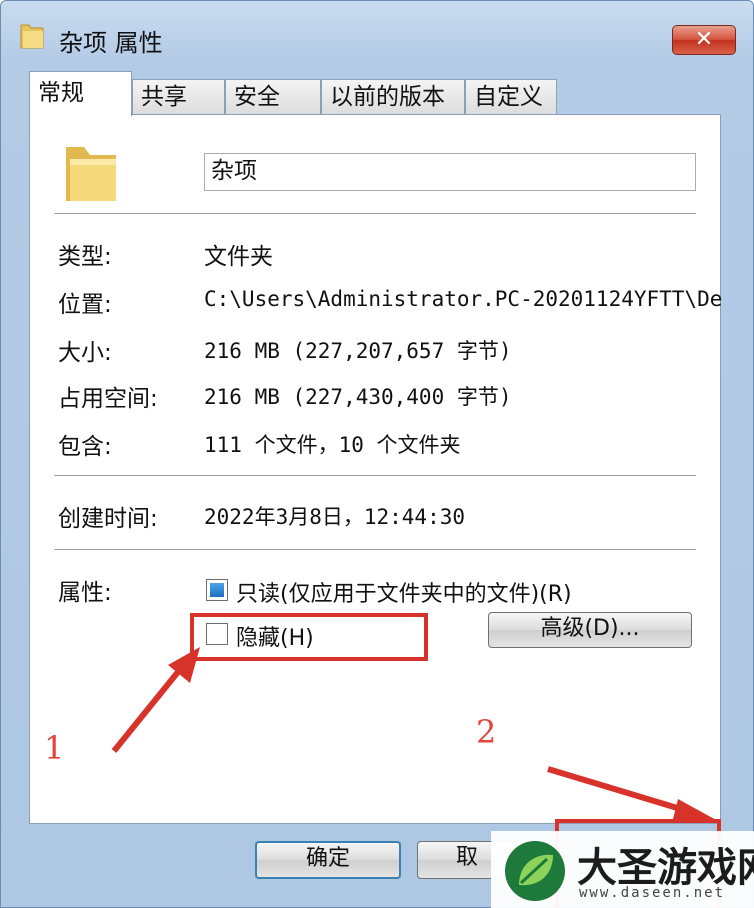  I want to click on watermark: 大圣游戏网 www.daseen.net, so click(622, 869).